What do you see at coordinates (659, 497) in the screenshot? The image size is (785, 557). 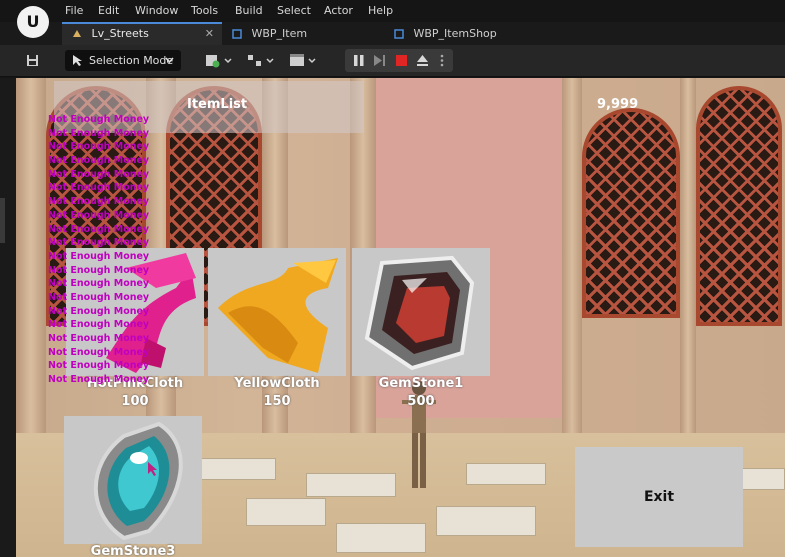 I see `exit-button: Exit` at bounding box center [659, 497].